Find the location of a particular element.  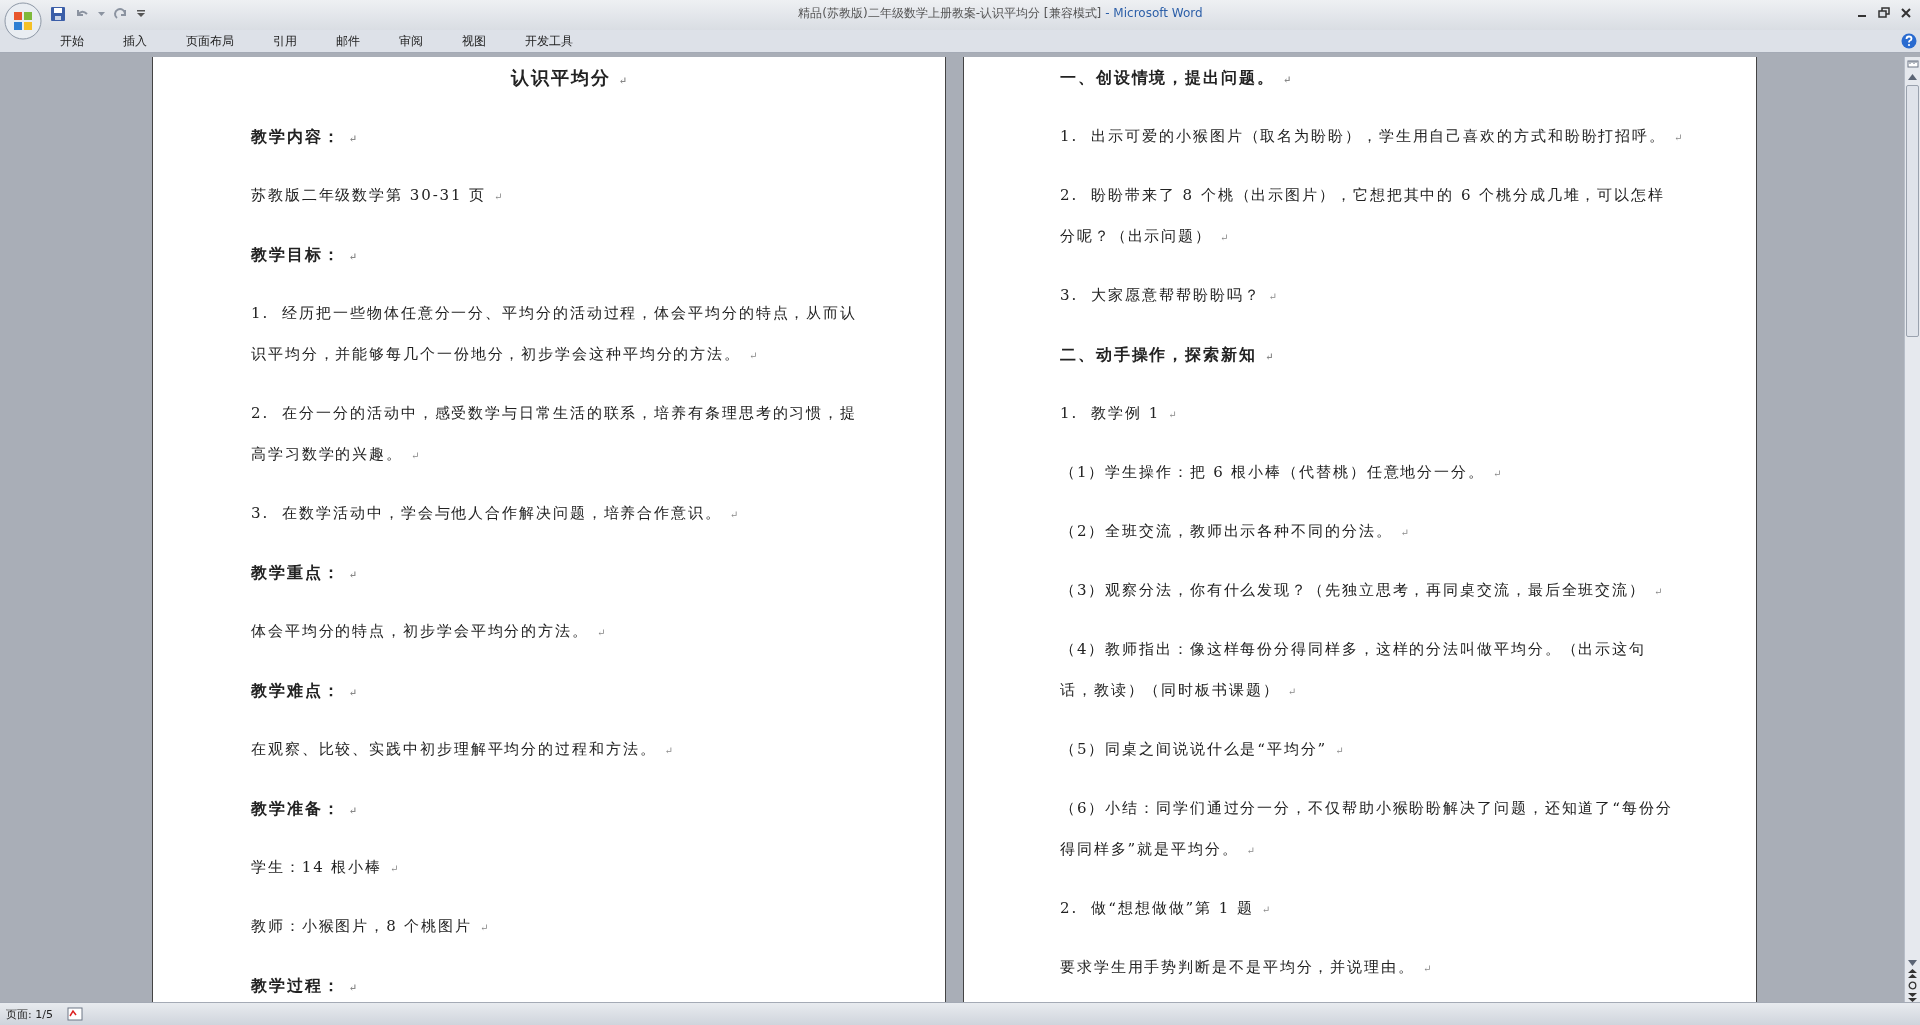

section-heading: 教学目标： ↵ is located at coordinates (304, 255).